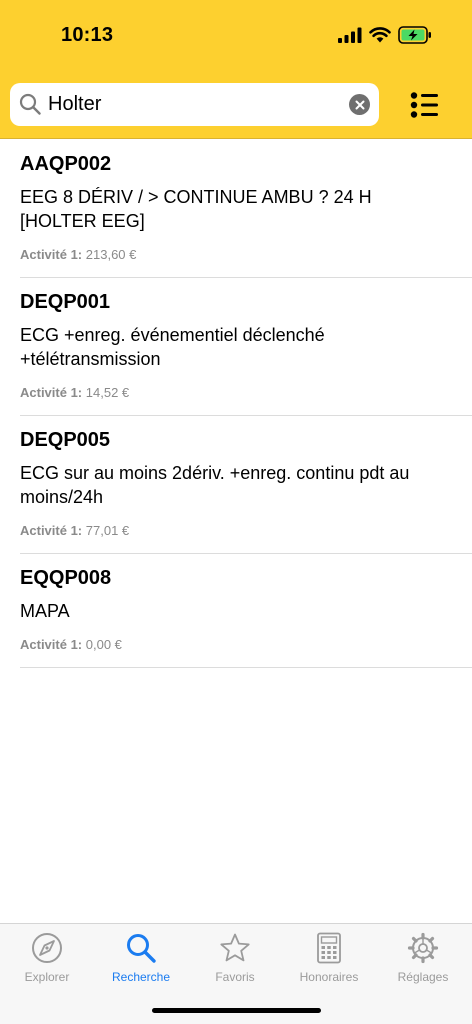  Describe the element at coordinates (47, 948) in the screenshot. I see `compass-icon` at that location.